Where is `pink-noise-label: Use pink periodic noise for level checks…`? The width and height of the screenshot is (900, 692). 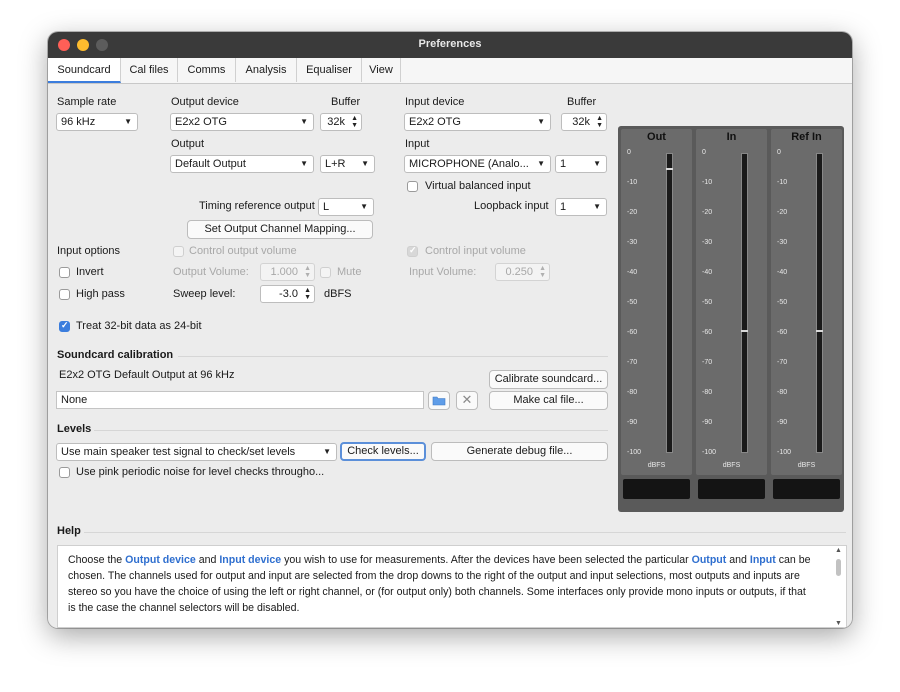 pink-noise-label: Use pink periodic noise for level checks… is located at coordinates (200, 472).